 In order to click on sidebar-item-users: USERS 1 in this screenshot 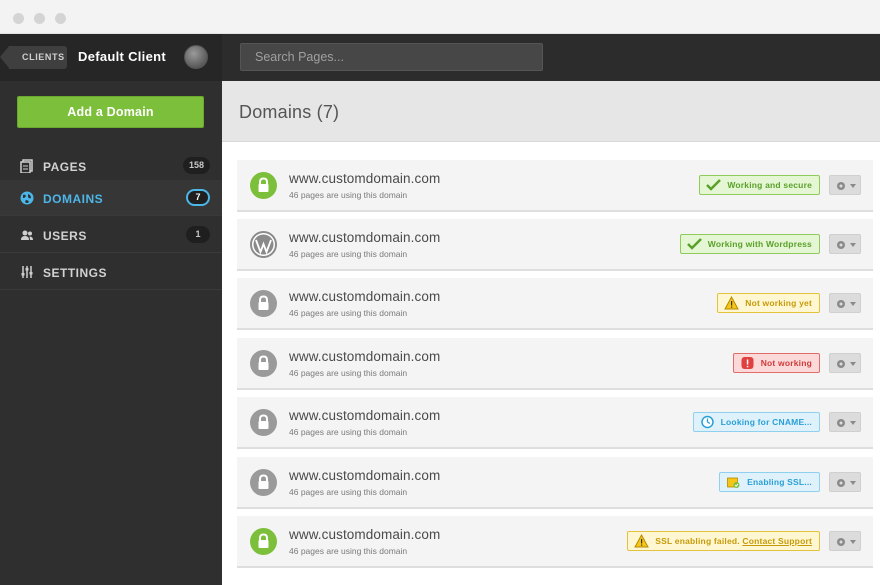, I will do `click(111, 235)`.